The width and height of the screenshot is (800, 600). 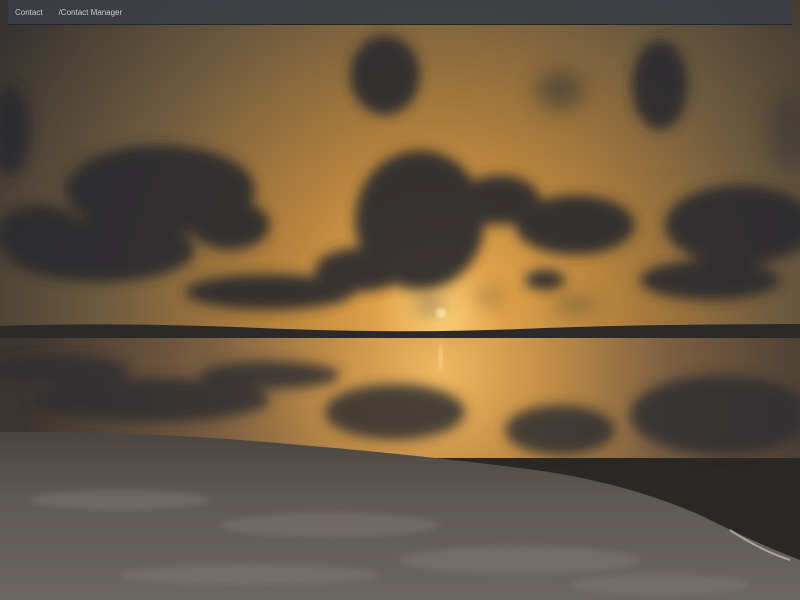 What do you see at coordinates (400, 12) in the screenshot?
I see `top-navbar: Contact /Contact Manager` at bounding box center [400, 12].